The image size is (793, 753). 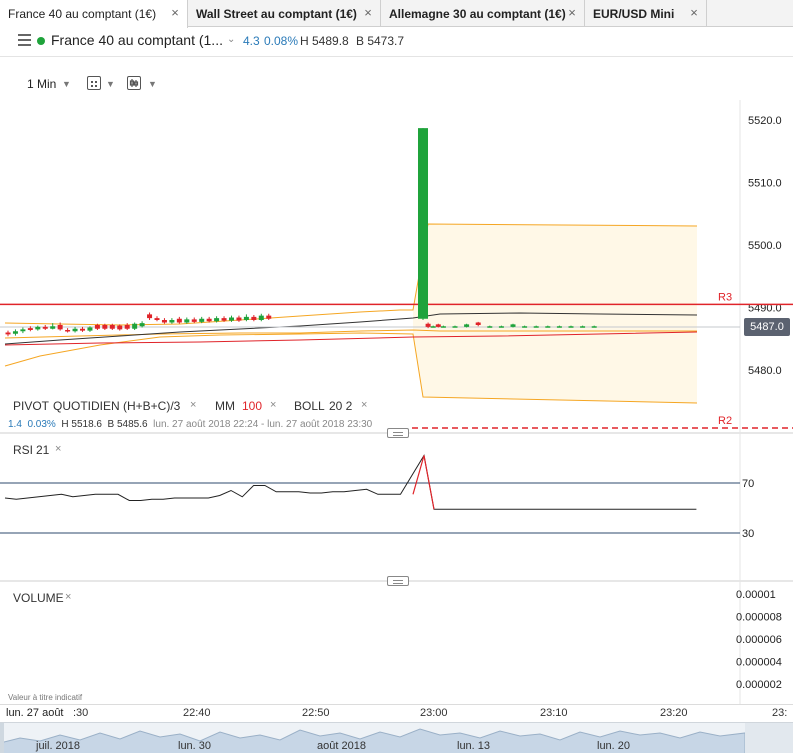 What do you see at coordinates (748, 484) in the screenshot?
I see `rsi-level-label: 70` at bounding box center [748, 484].